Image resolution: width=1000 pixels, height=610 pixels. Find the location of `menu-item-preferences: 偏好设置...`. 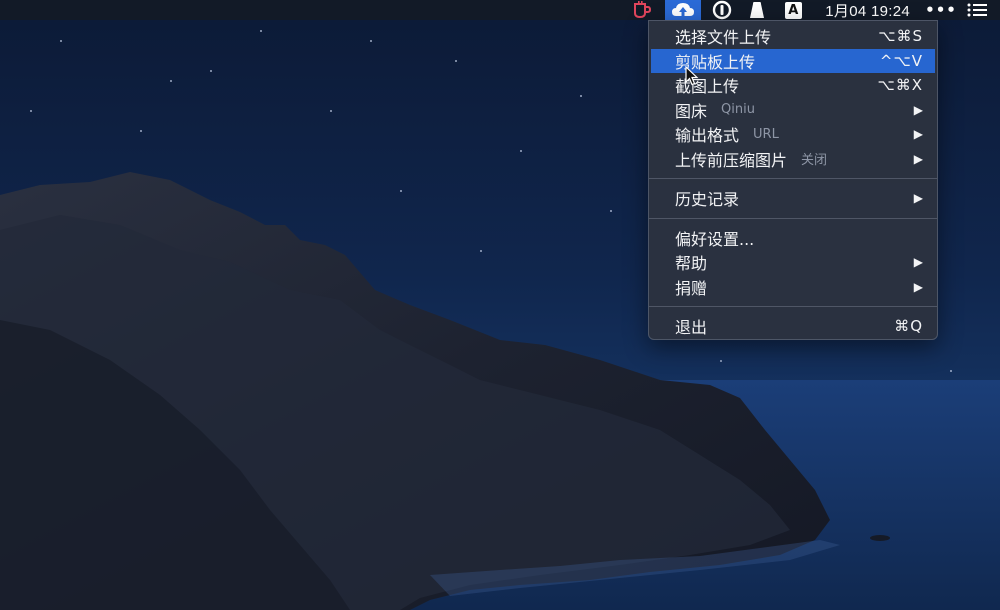

menu-item-preferences: 偏好设置... is located at coordinates (793, 238).